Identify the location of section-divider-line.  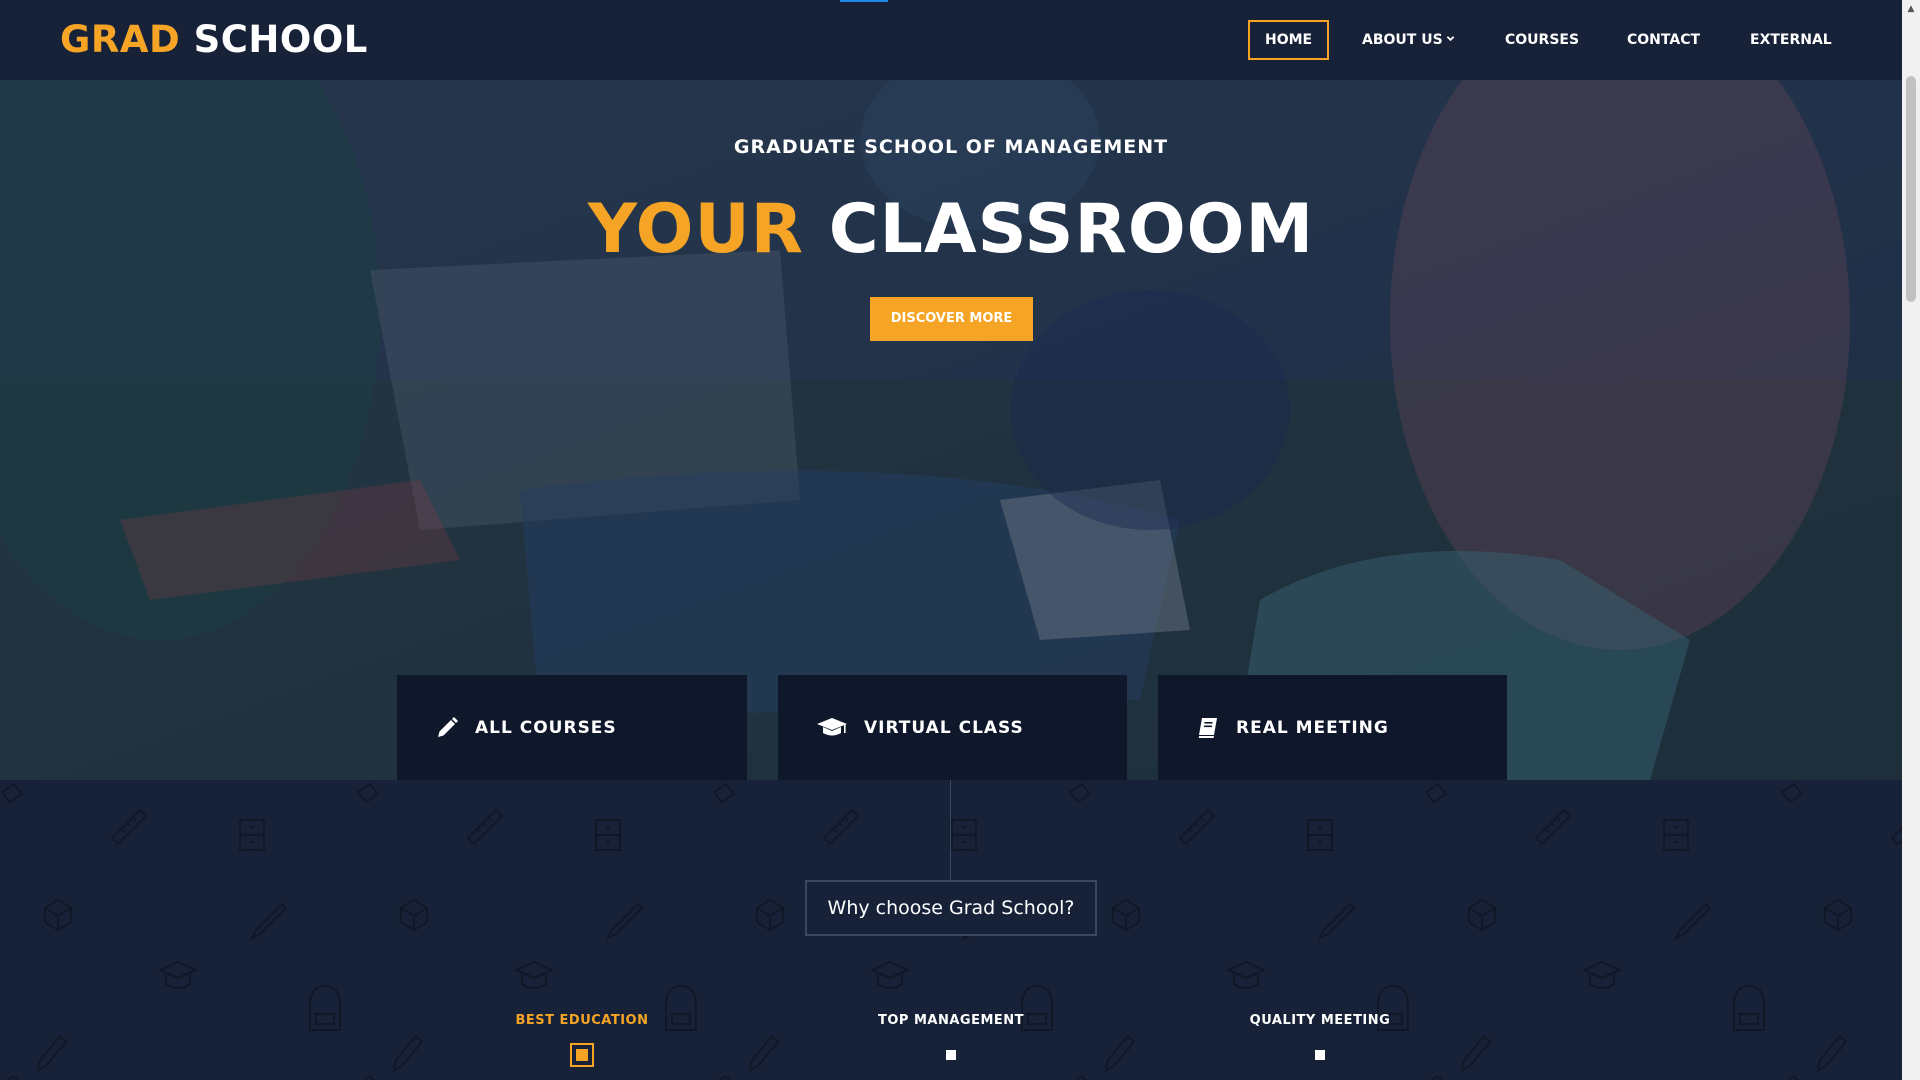
(950, 830).